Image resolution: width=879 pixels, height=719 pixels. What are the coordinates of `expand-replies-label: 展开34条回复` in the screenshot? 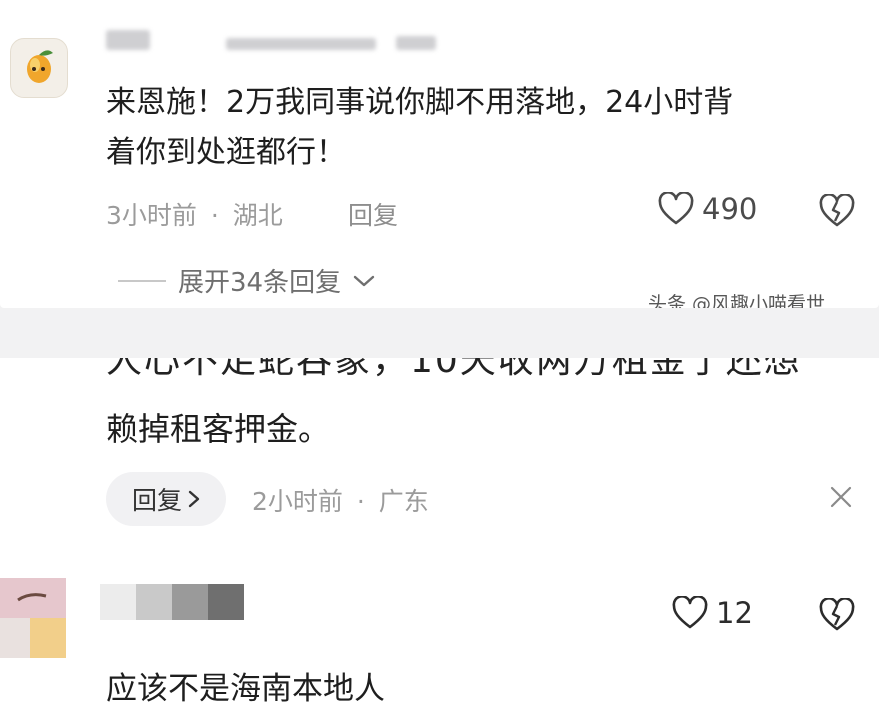 It's located at (260, 283).